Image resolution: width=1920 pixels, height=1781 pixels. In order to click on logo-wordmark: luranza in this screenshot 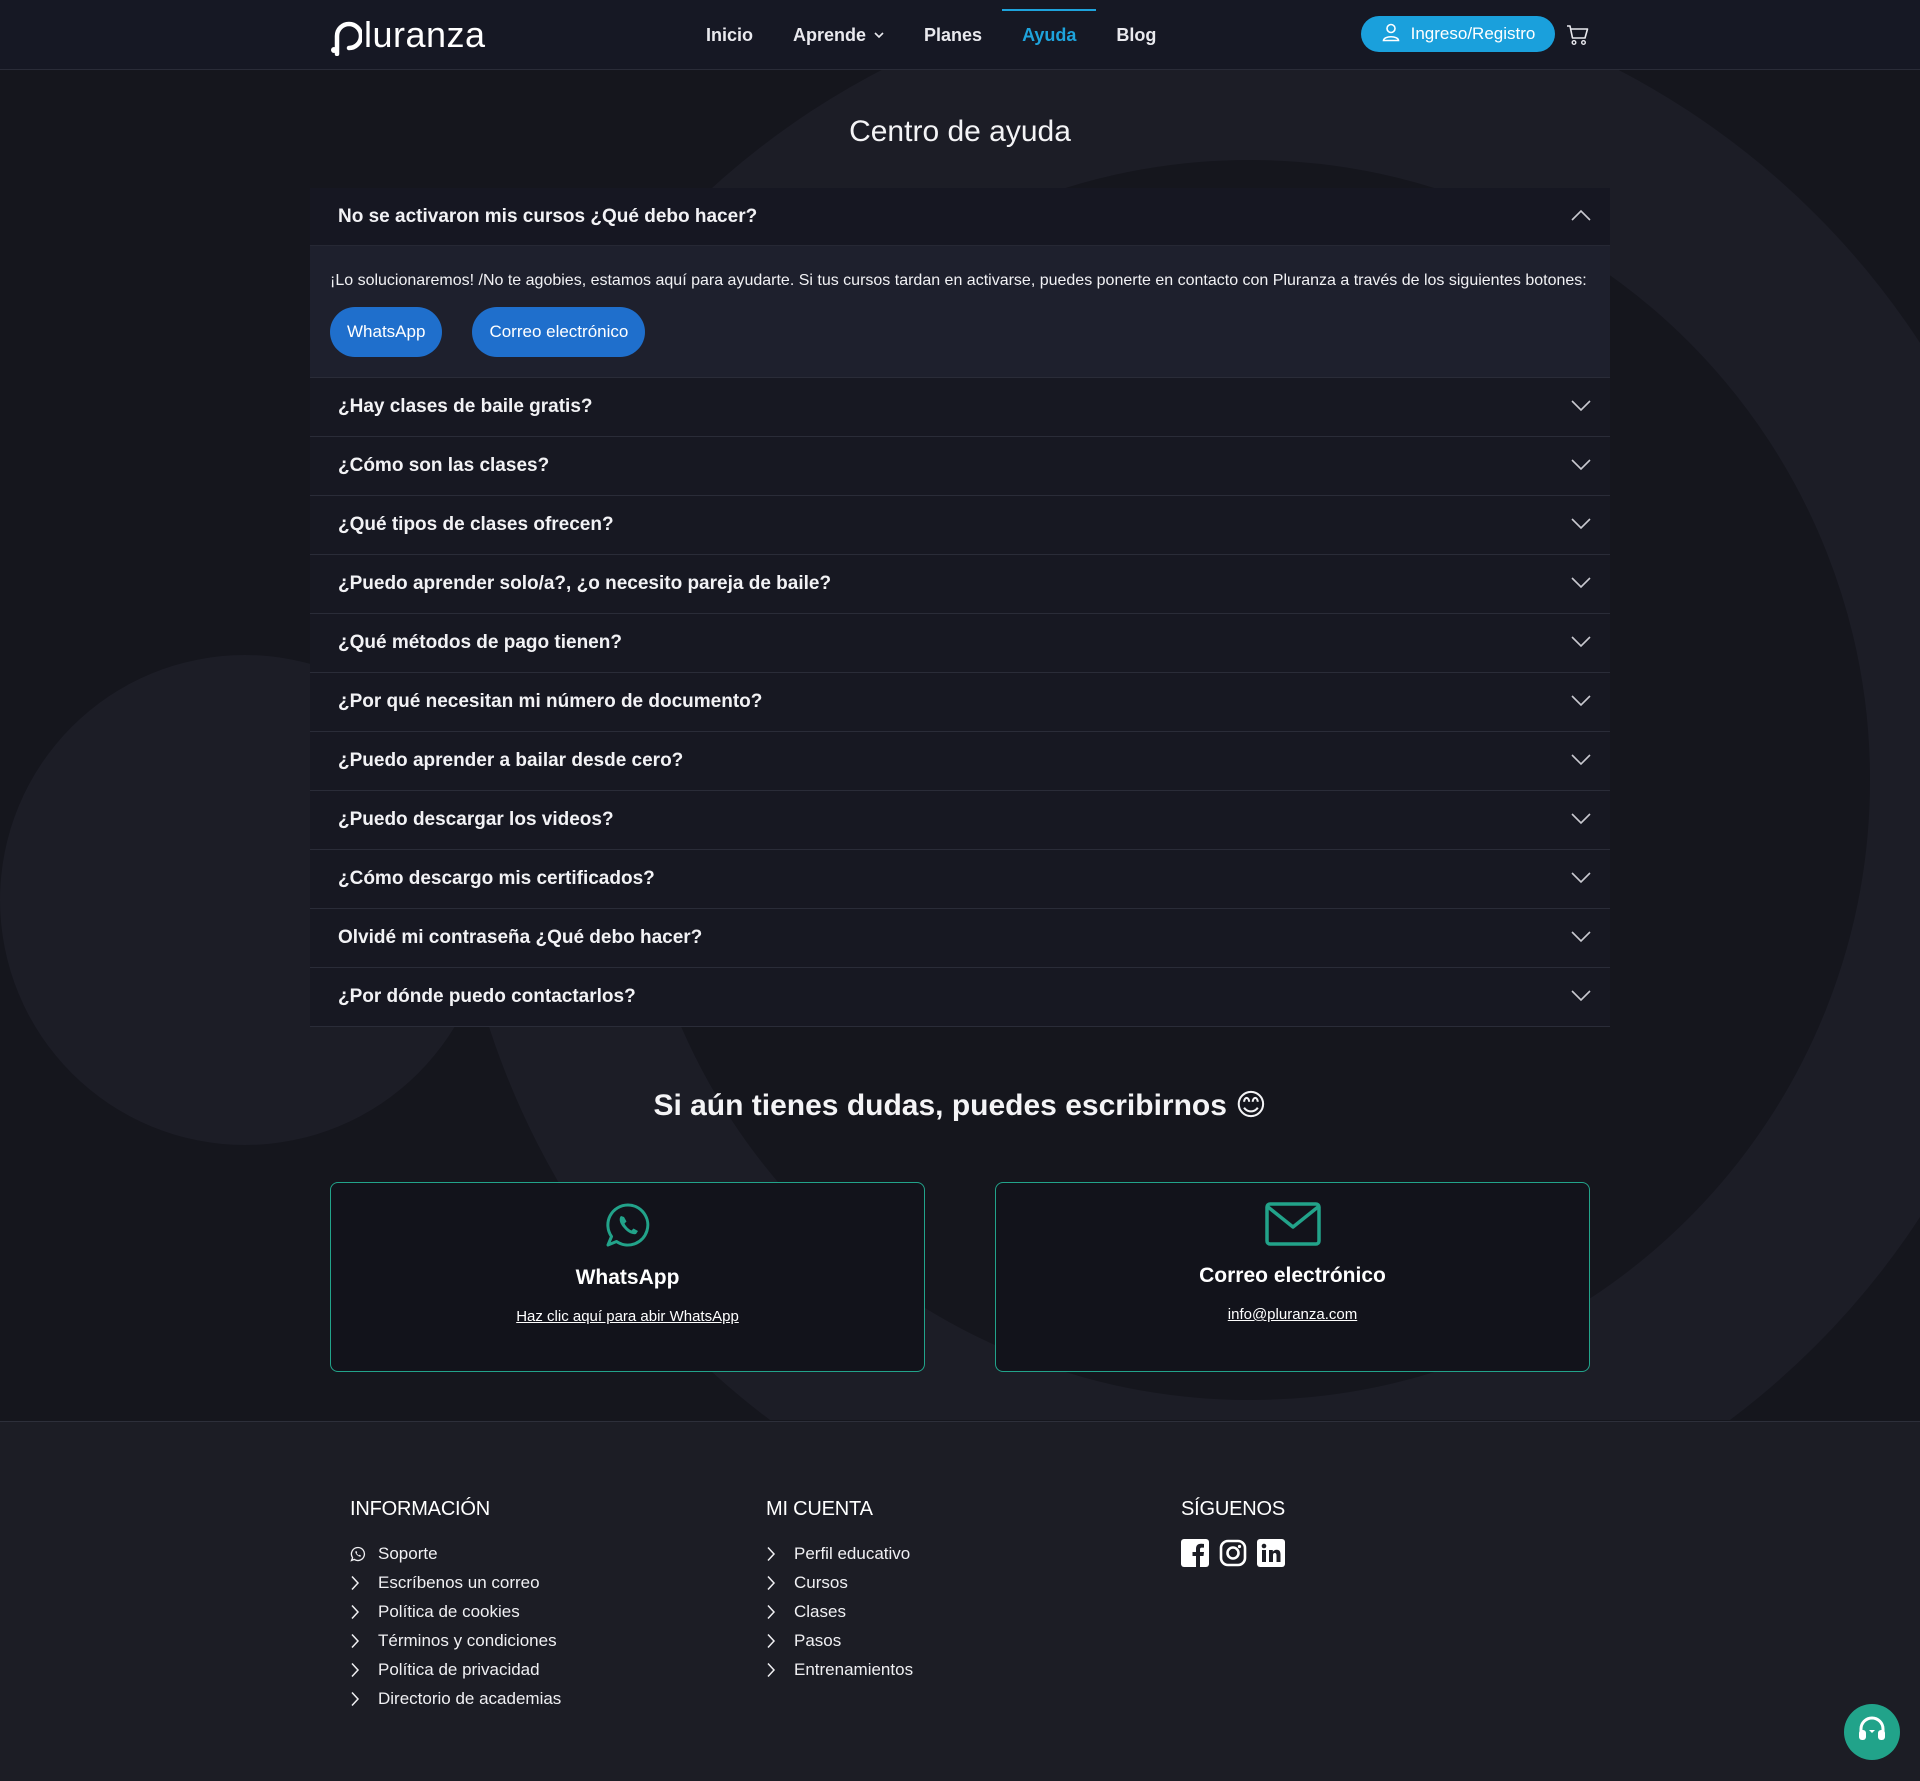, I will do `click(425, 34)`.